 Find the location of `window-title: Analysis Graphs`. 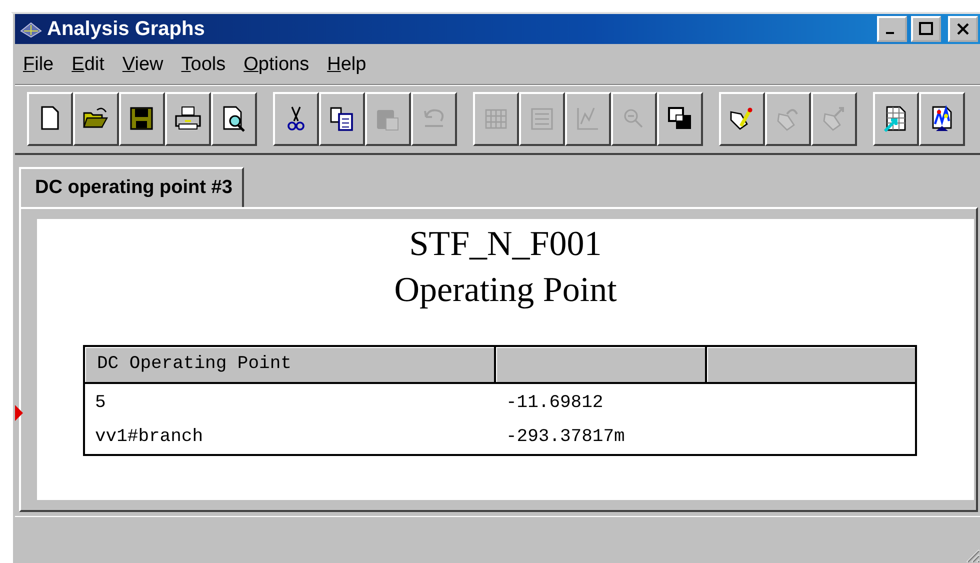

window-title: Analysis Graphs is located at coordinates (126, 29).